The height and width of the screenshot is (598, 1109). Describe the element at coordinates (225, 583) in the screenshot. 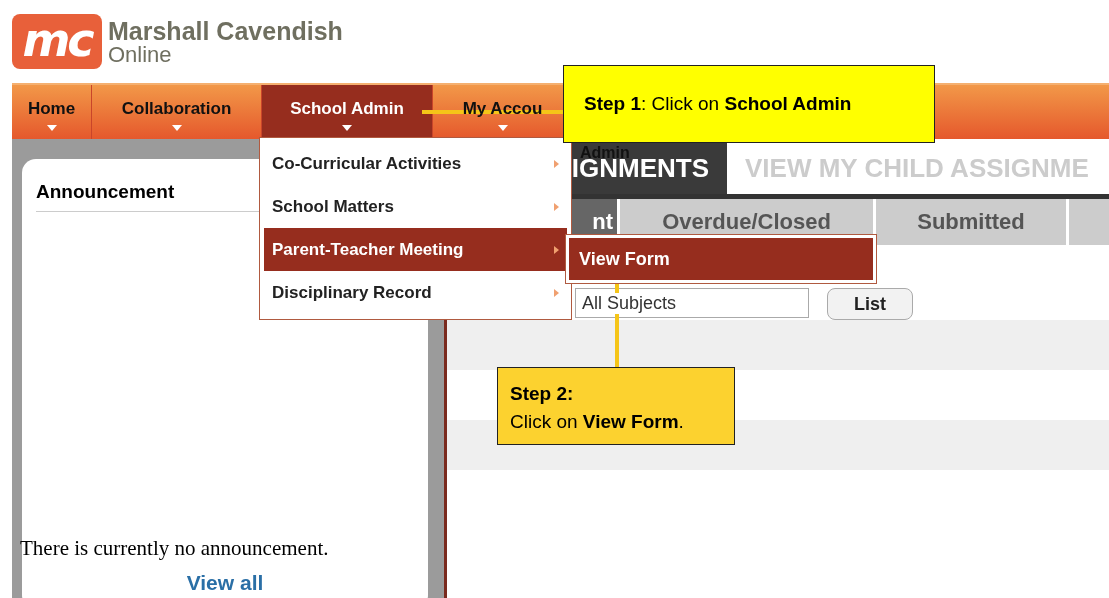

I see `view-all-link: View all` at that location.